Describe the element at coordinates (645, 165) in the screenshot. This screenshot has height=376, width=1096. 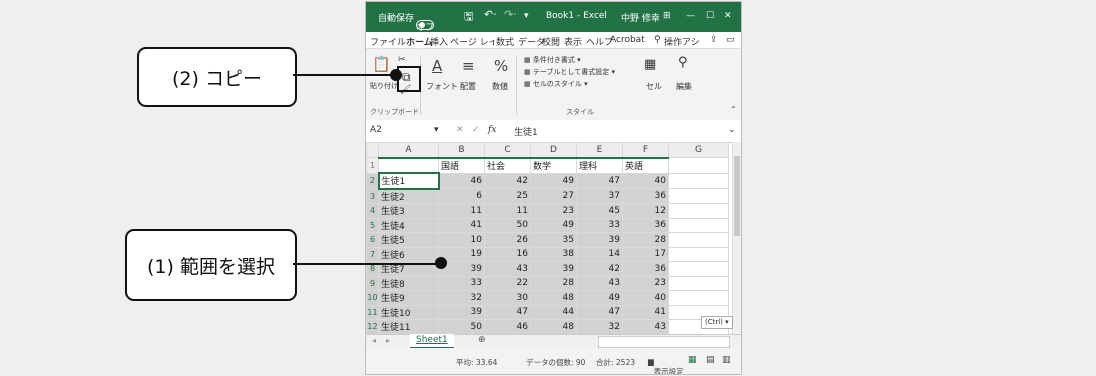
I see `header-cell: 英語` at that location.